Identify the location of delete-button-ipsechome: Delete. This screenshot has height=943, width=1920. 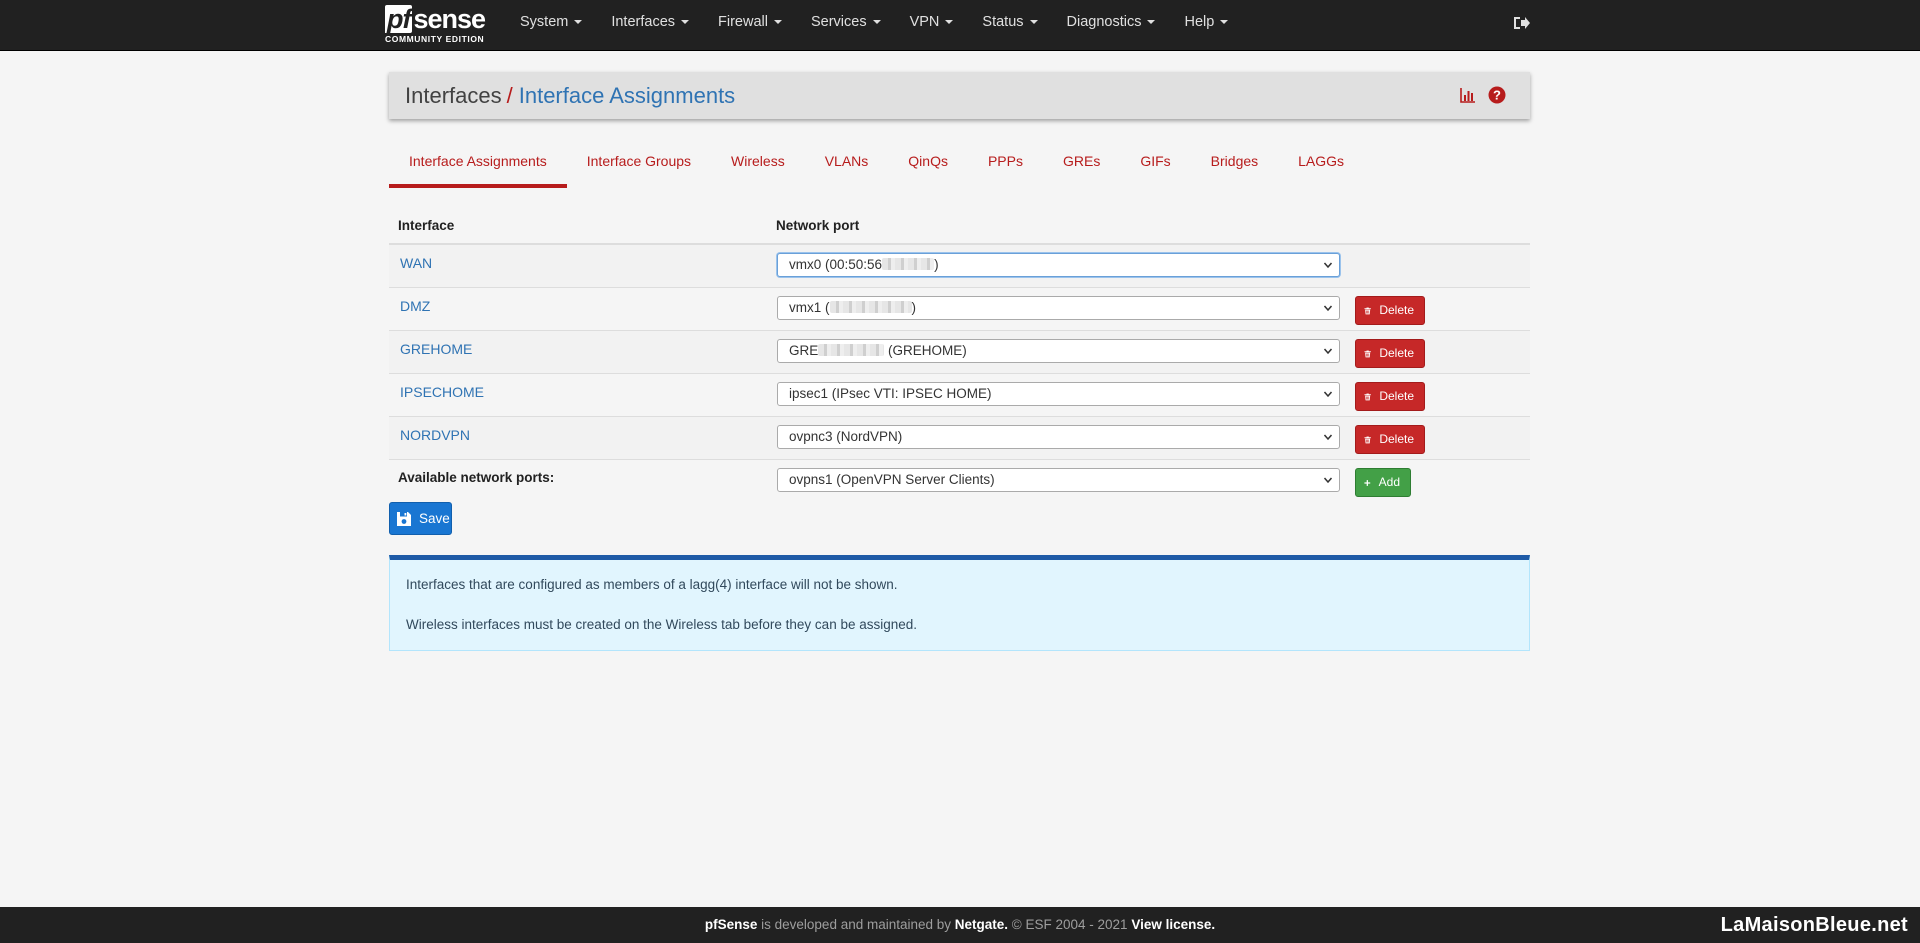
(1390, 396).